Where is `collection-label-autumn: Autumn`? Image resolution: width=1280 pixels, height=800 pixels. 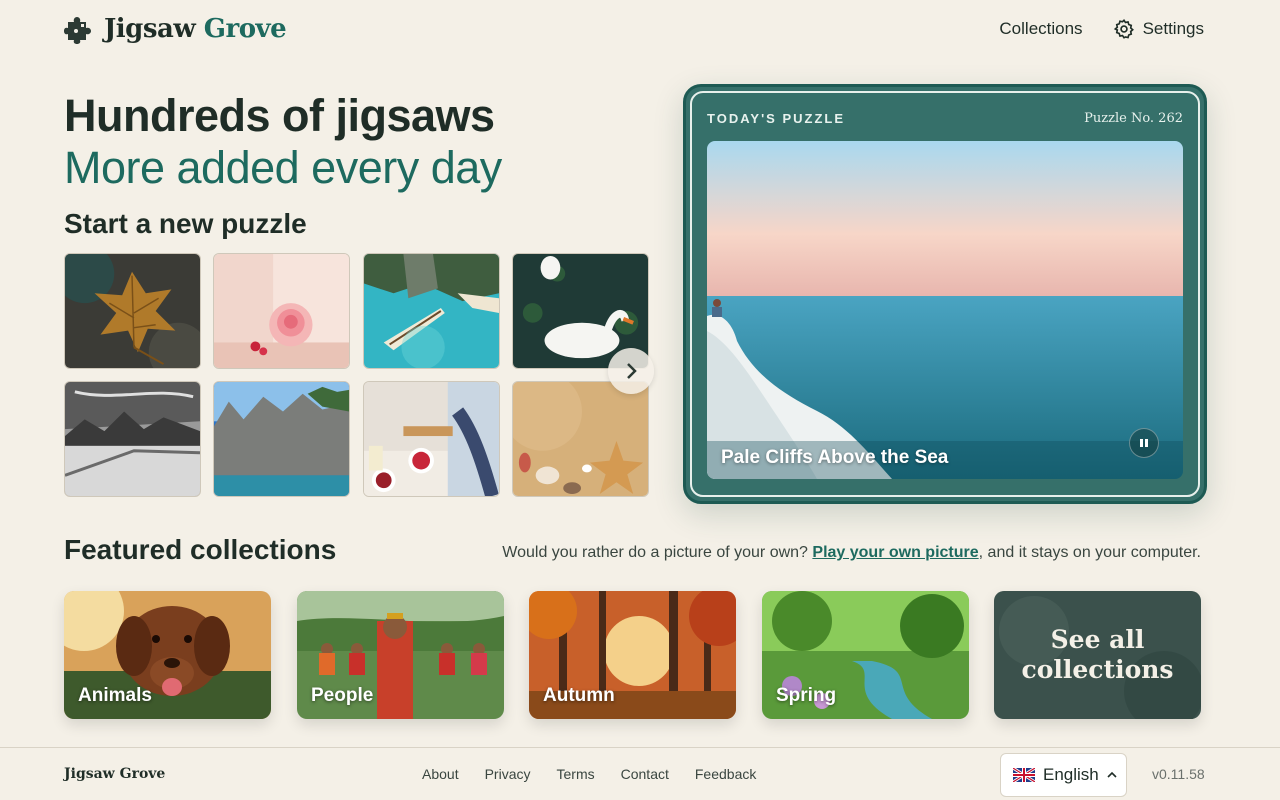 collection-label-autumn: Autumn is located at coordinates (579, 695).